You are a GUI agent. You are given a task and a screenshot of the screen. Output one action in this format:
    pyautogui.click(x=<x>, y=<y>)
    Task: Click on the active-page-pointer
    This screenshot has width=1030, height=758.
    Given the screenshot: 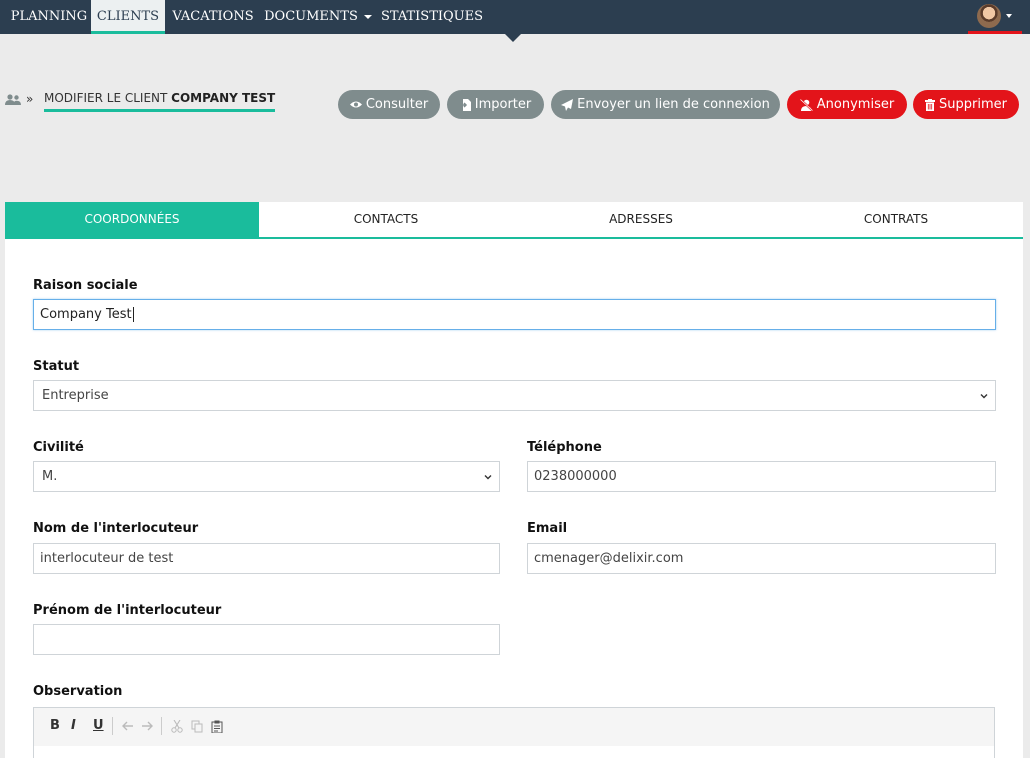 What is the action you would take?
    pyautogui.click(x=513, y=38)
    